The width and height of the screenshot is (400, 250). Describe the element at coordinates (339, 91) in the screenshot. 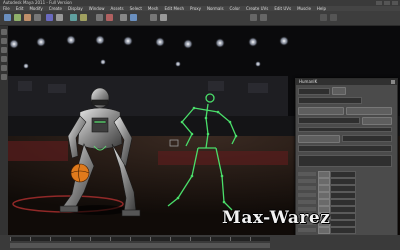

I see `character-button` at that location.